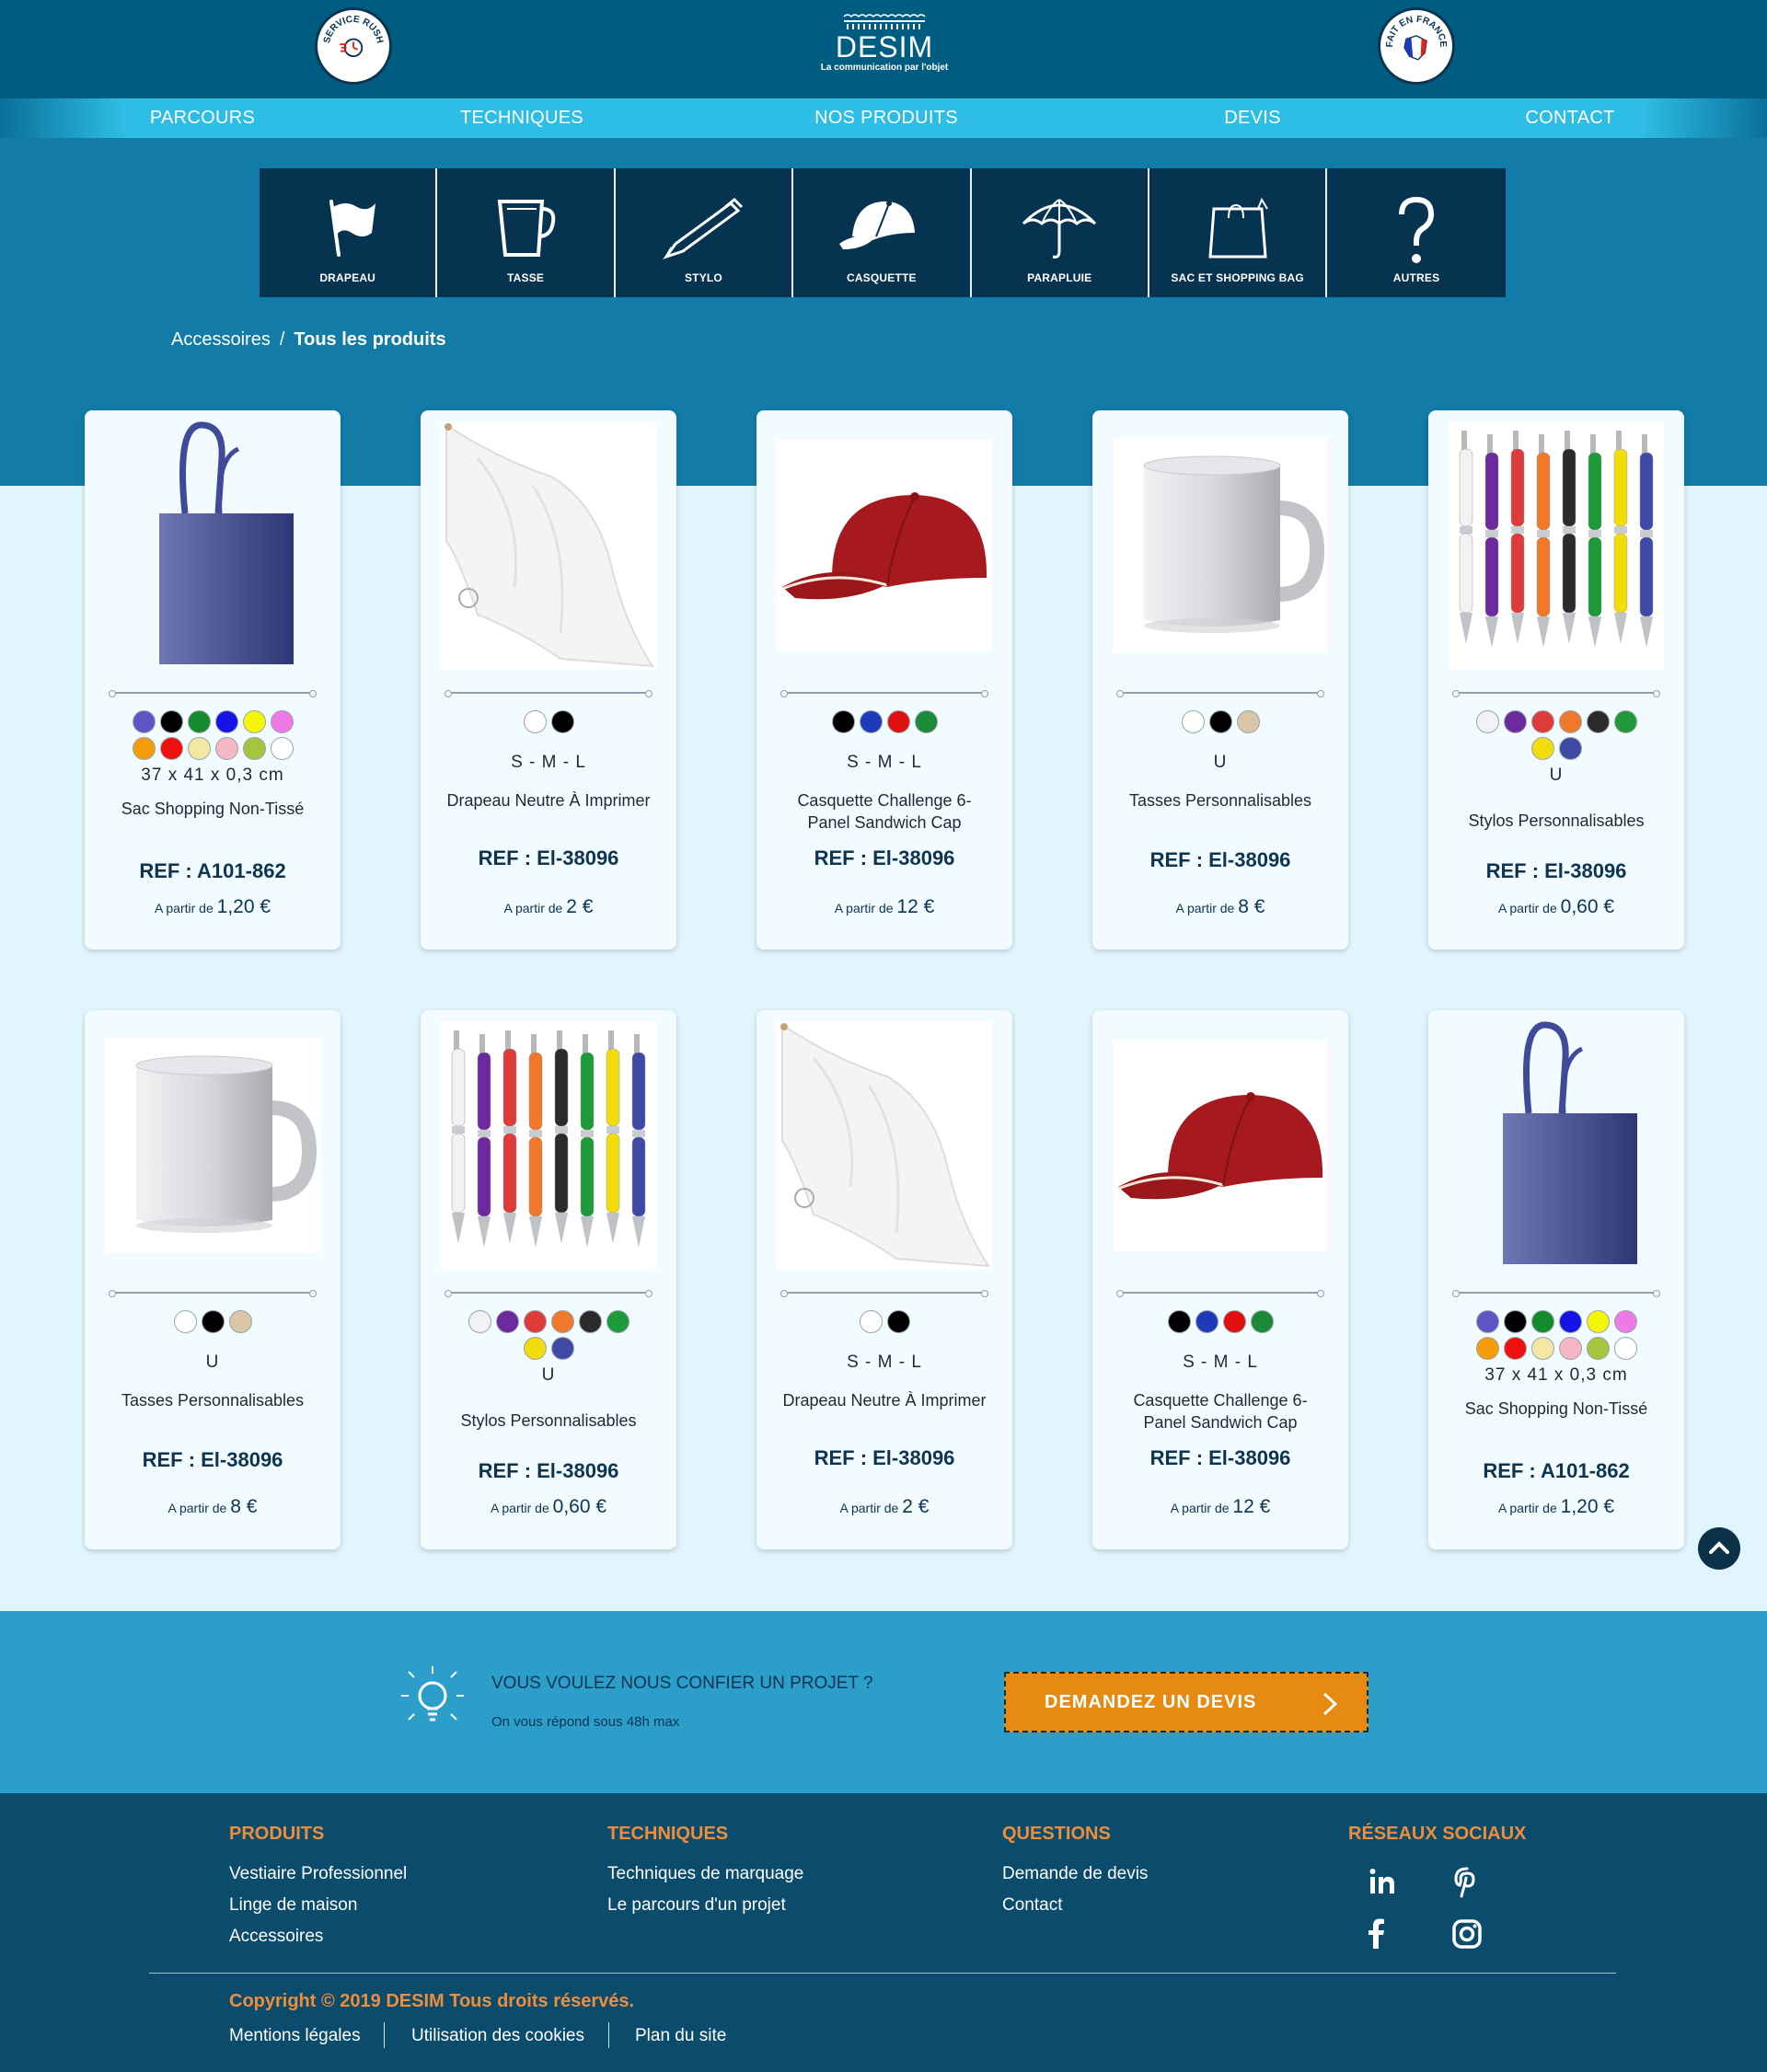 The height and width of the screenshot is (2072, 1767). Describe the element at coordinates (295, 2036) in the screenshot. I see `link-mentions-legales: Mentions légales` at that location.